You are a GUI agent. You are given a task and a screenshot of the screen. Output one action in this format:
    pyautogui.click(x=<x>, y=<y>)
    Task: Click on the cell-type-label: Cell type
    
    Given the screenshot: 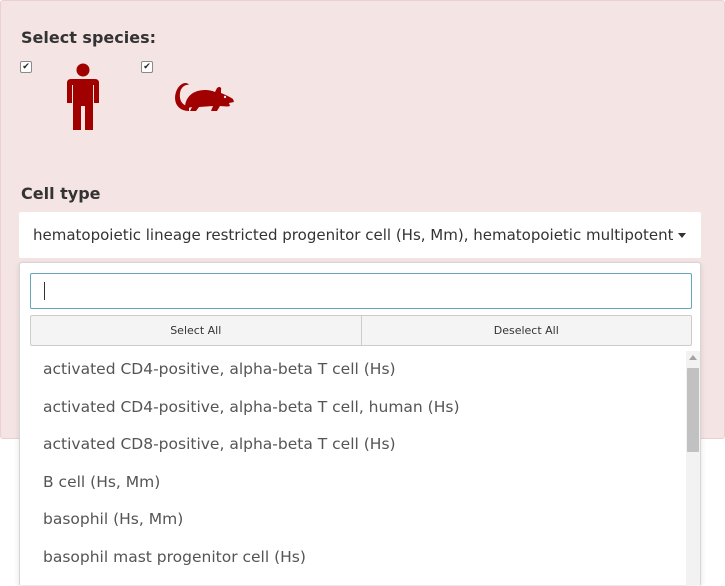 What is the action you would take?
    pyautogui.click(x=61, y=193)
    